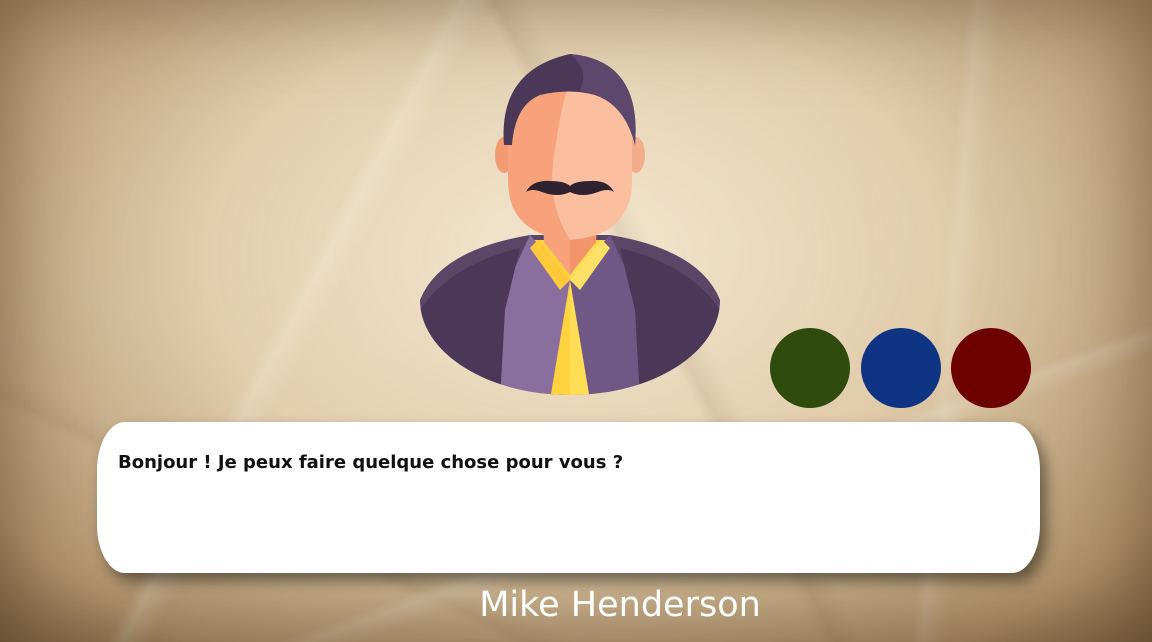  What do you see at coordinates (620, 605) in the screenshot?
I see `speaker-name: Mike Henderson` at bounding box center [620, 605].